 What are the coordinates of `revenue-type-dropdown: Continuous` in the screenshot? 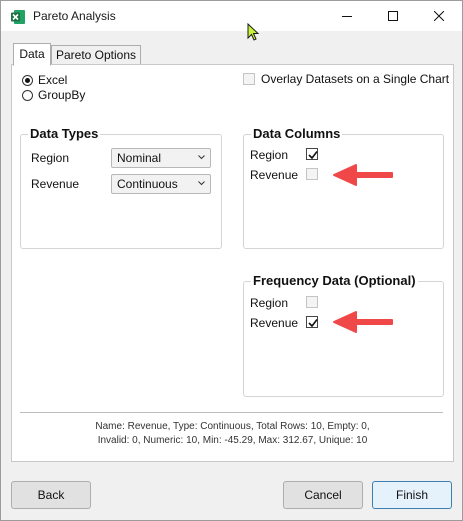 It's located at (161, 184).